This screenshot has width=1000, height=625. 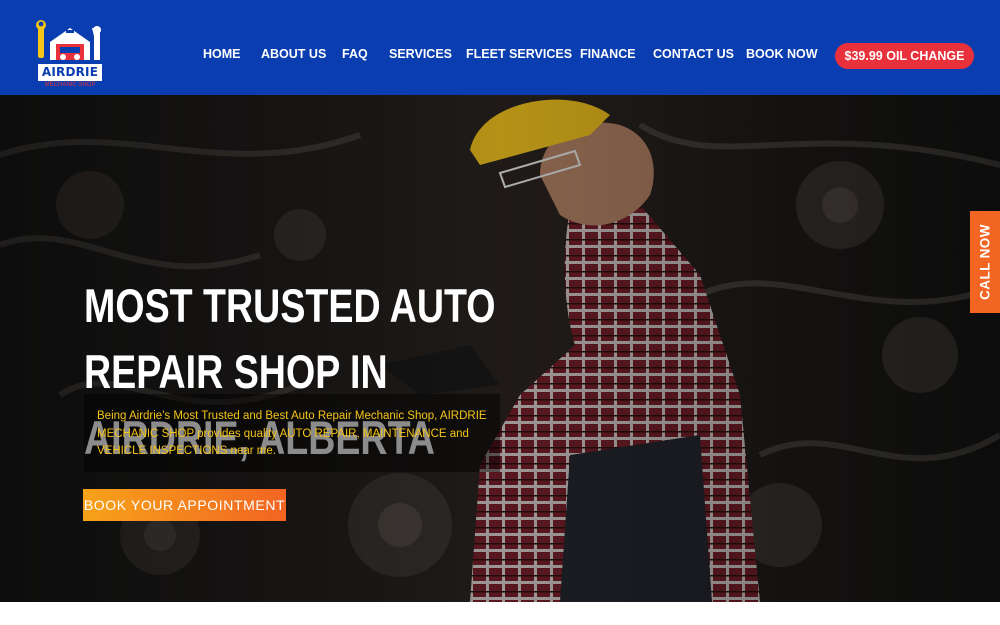 What do you see at coordinates (236, 371) in the screenshot?
I see `hero-title-line-2: REPAIR SHOP IN` at bounding box center [236, 371].